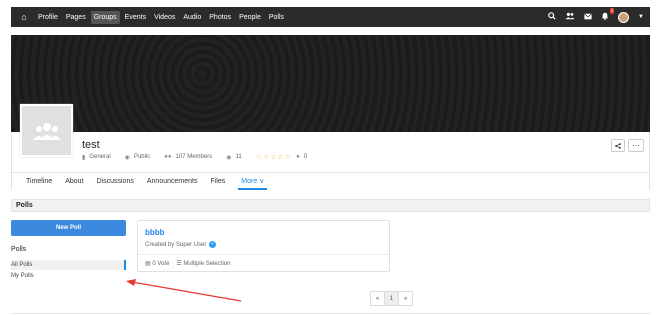  Describe the element at coordinates (377, 298) in the screenshot. I see `pagination-prev: «` at that location.